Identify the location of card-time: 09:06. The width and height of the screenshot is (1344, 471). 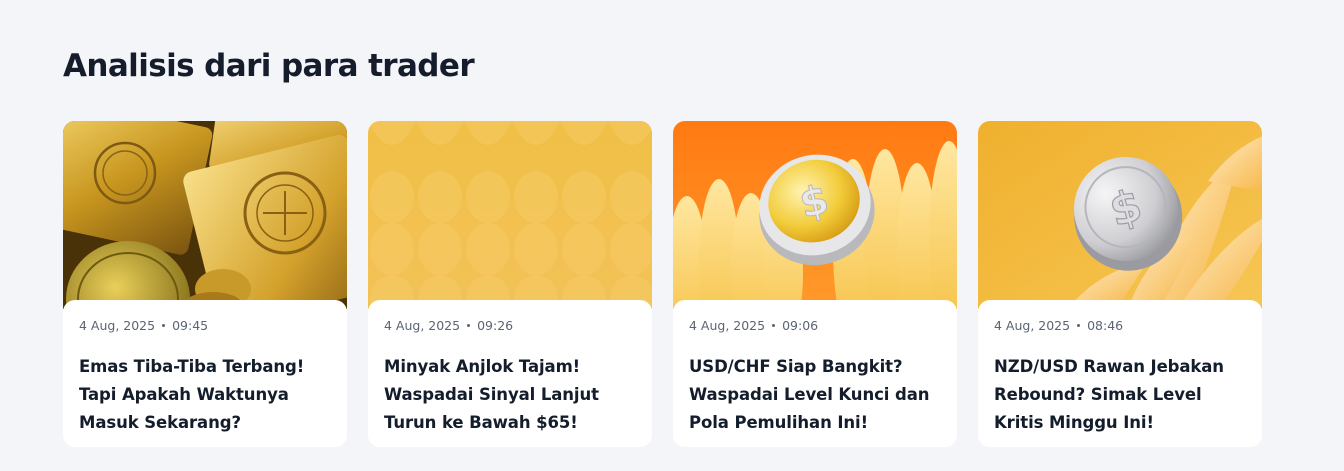
(800, 325).